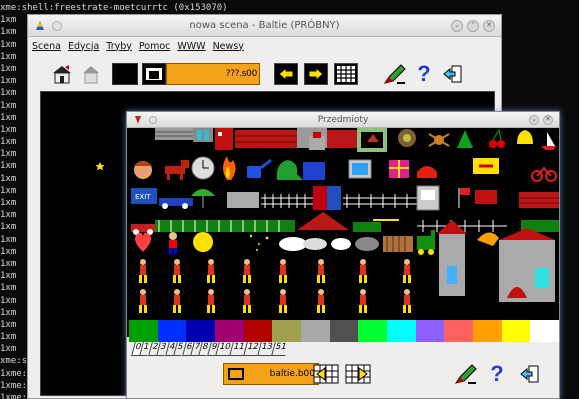  I want to click on scene-grid-button, so click(346, 74).